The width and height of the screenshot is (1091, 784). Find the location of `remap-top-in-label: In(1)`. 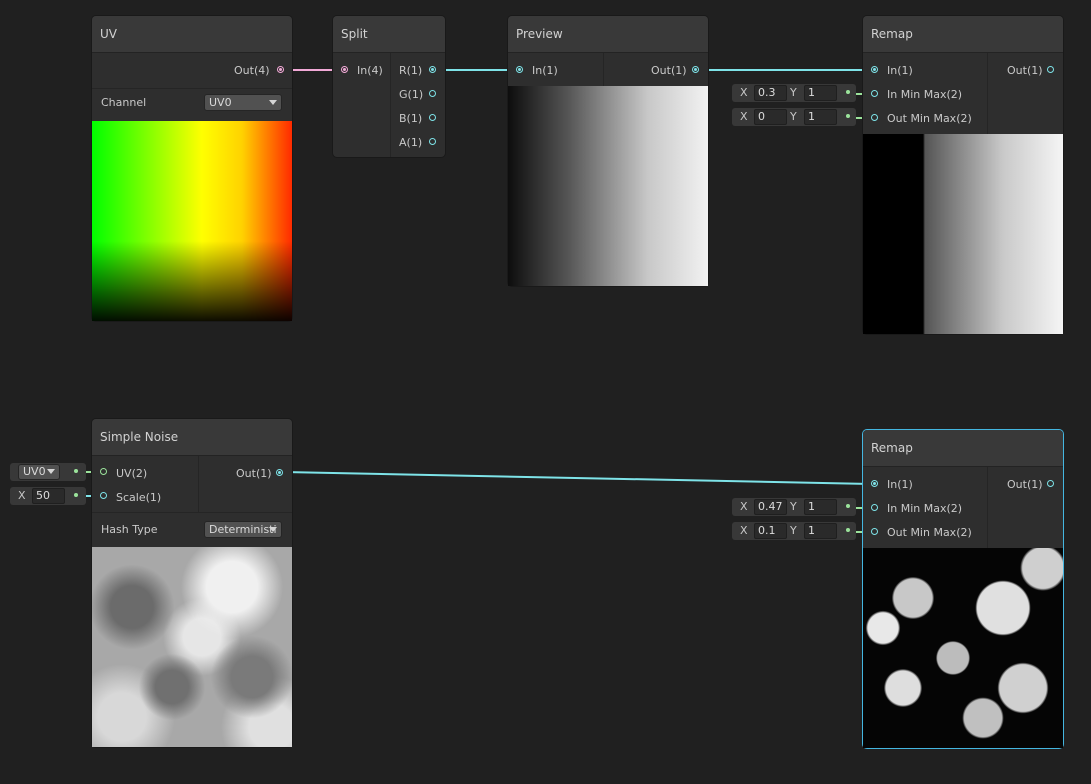

remap-top-in-label: In(1) is located at coordinates (900, 70).